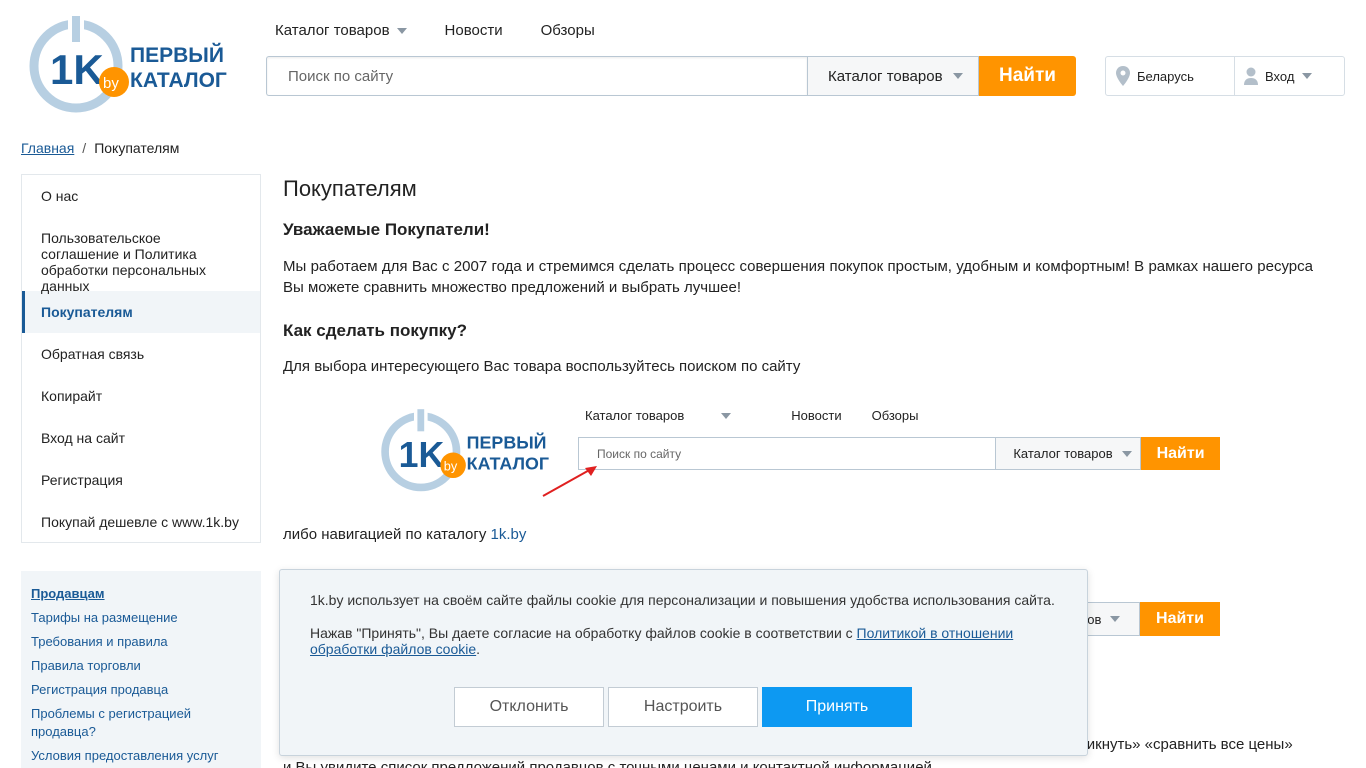 This screenshot has width=1366, height=768. I want to click on sidebar-item-copyright: Копирайт, so click(141, 396).